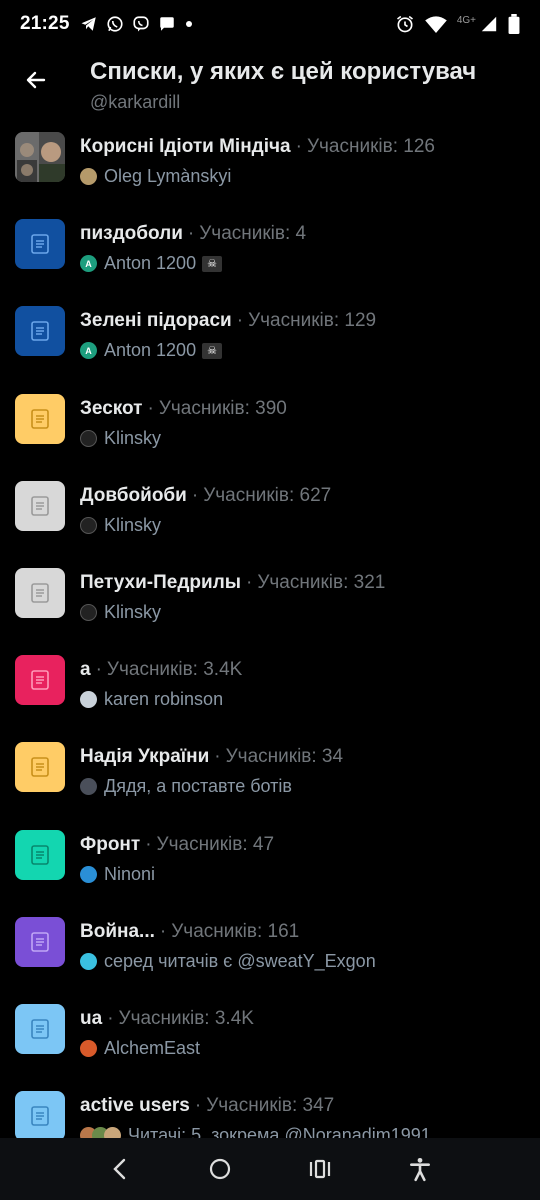 The image size is (540, 1200). I want to click on wifi-icon, so click(436, 24).